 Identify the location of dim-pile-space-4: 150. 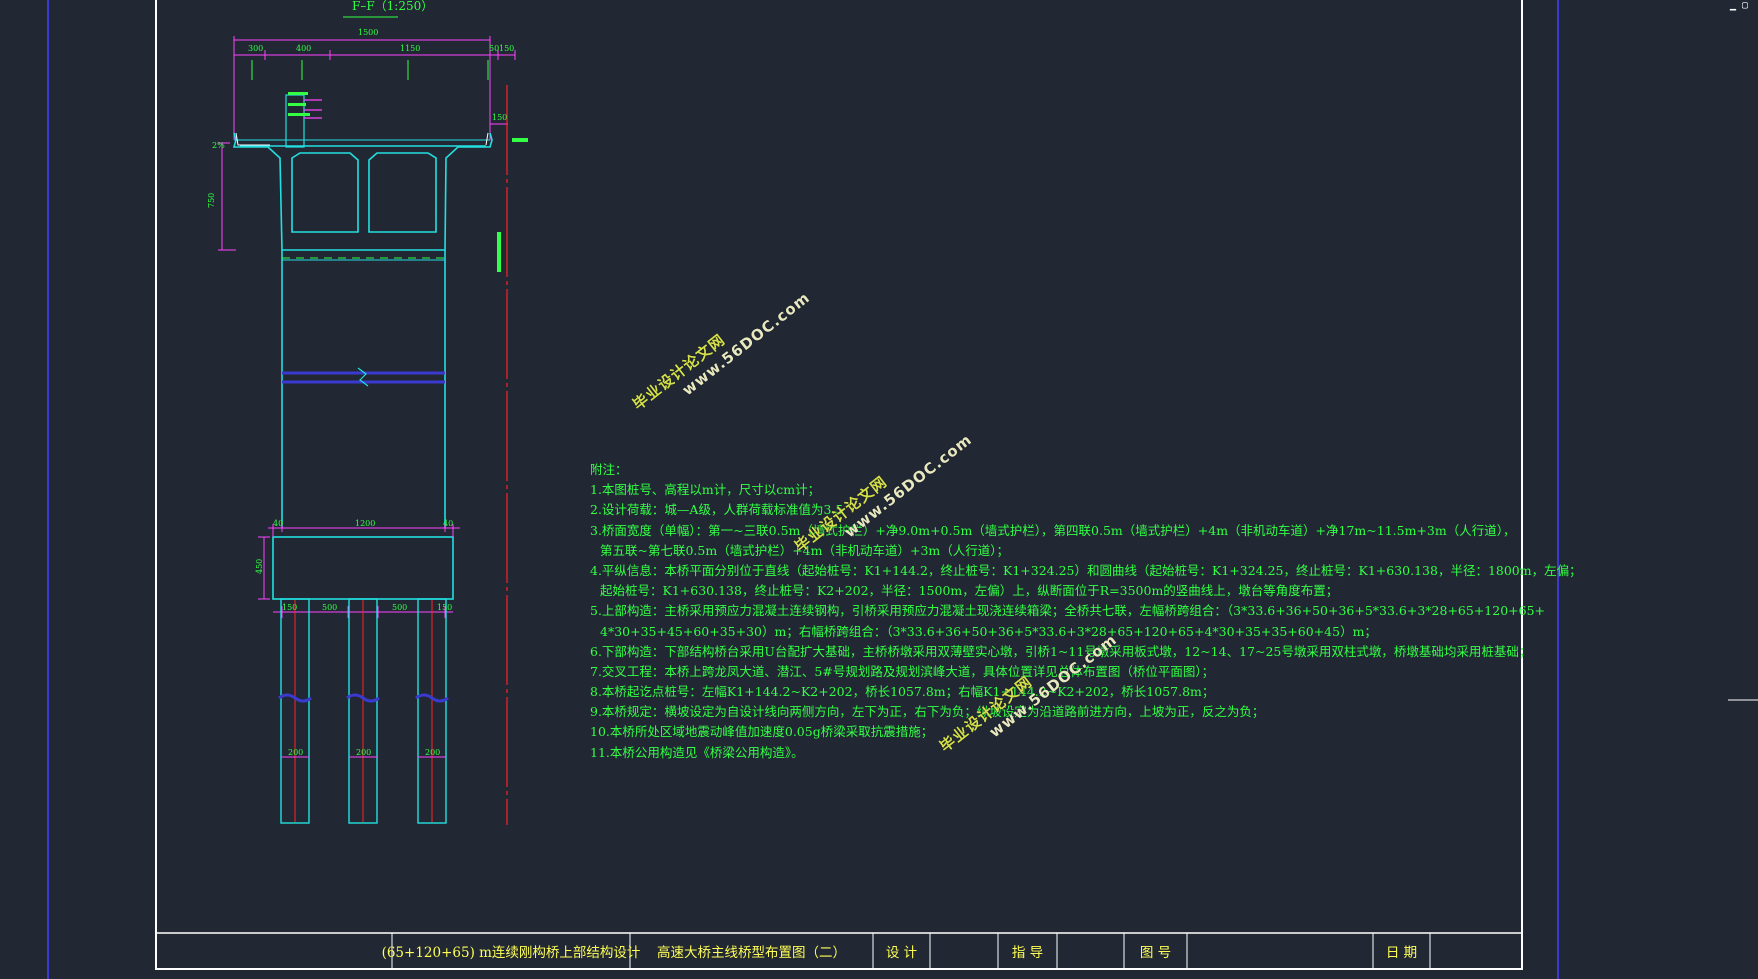
(444, 607).